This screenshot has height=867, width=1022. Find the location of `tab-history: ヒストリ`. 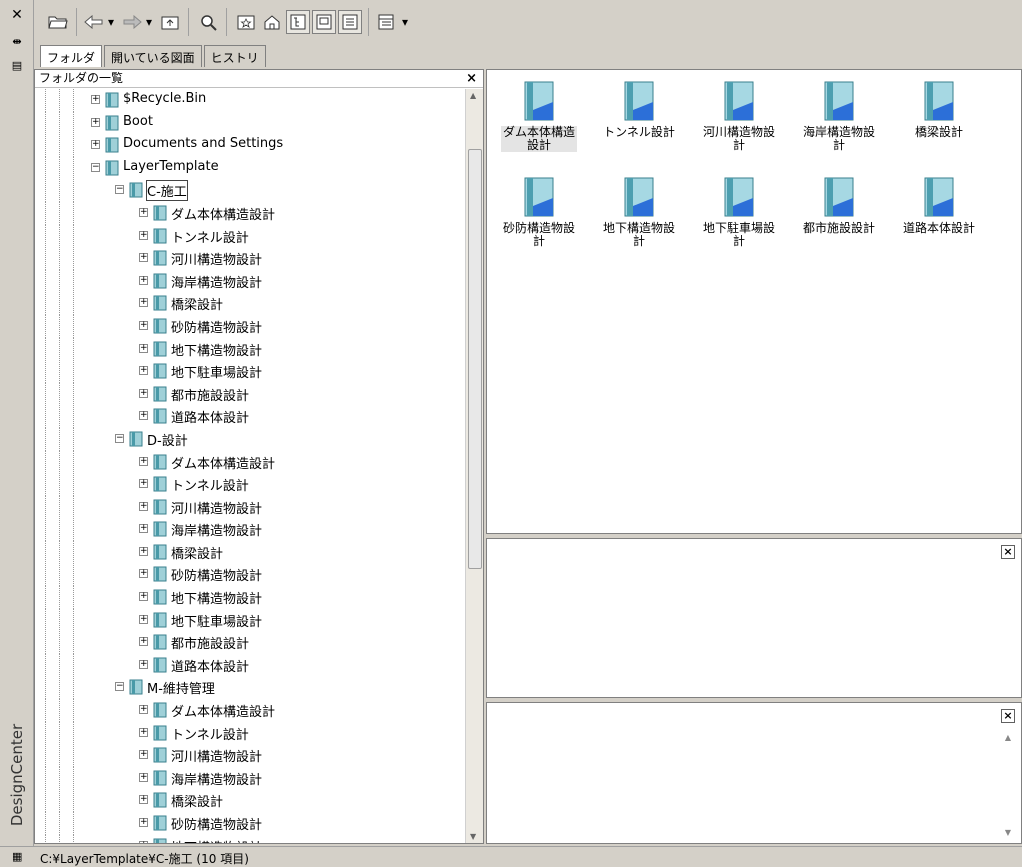

tab-history: ヒストリ is located at coordinates (234, 56).